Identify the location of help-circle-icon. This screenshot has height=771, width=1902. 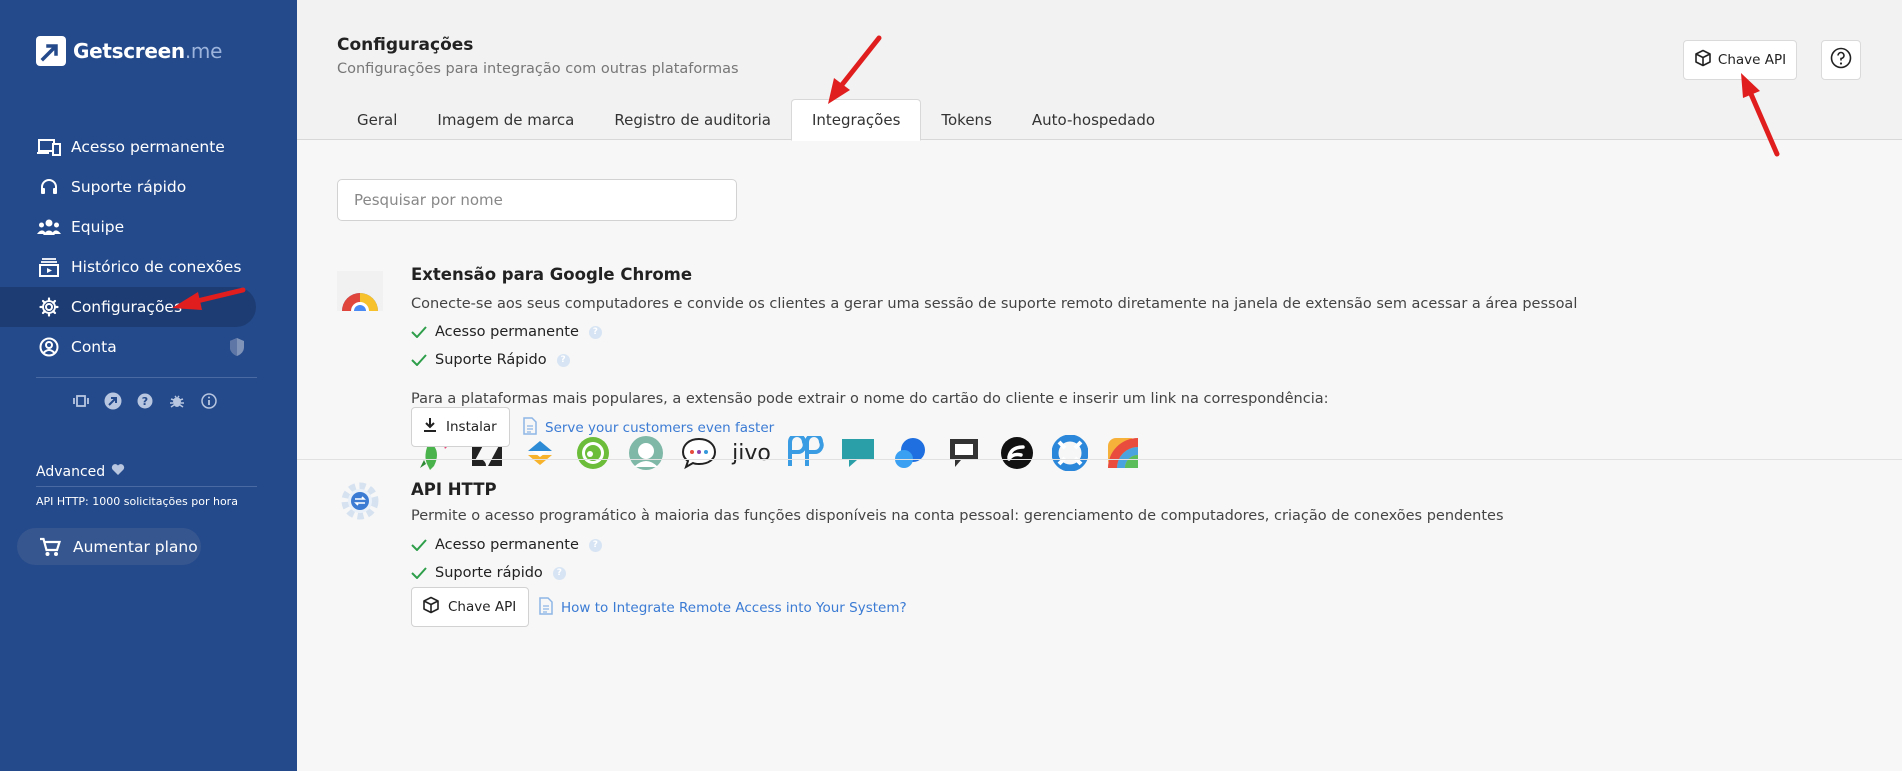
(1841, 60).